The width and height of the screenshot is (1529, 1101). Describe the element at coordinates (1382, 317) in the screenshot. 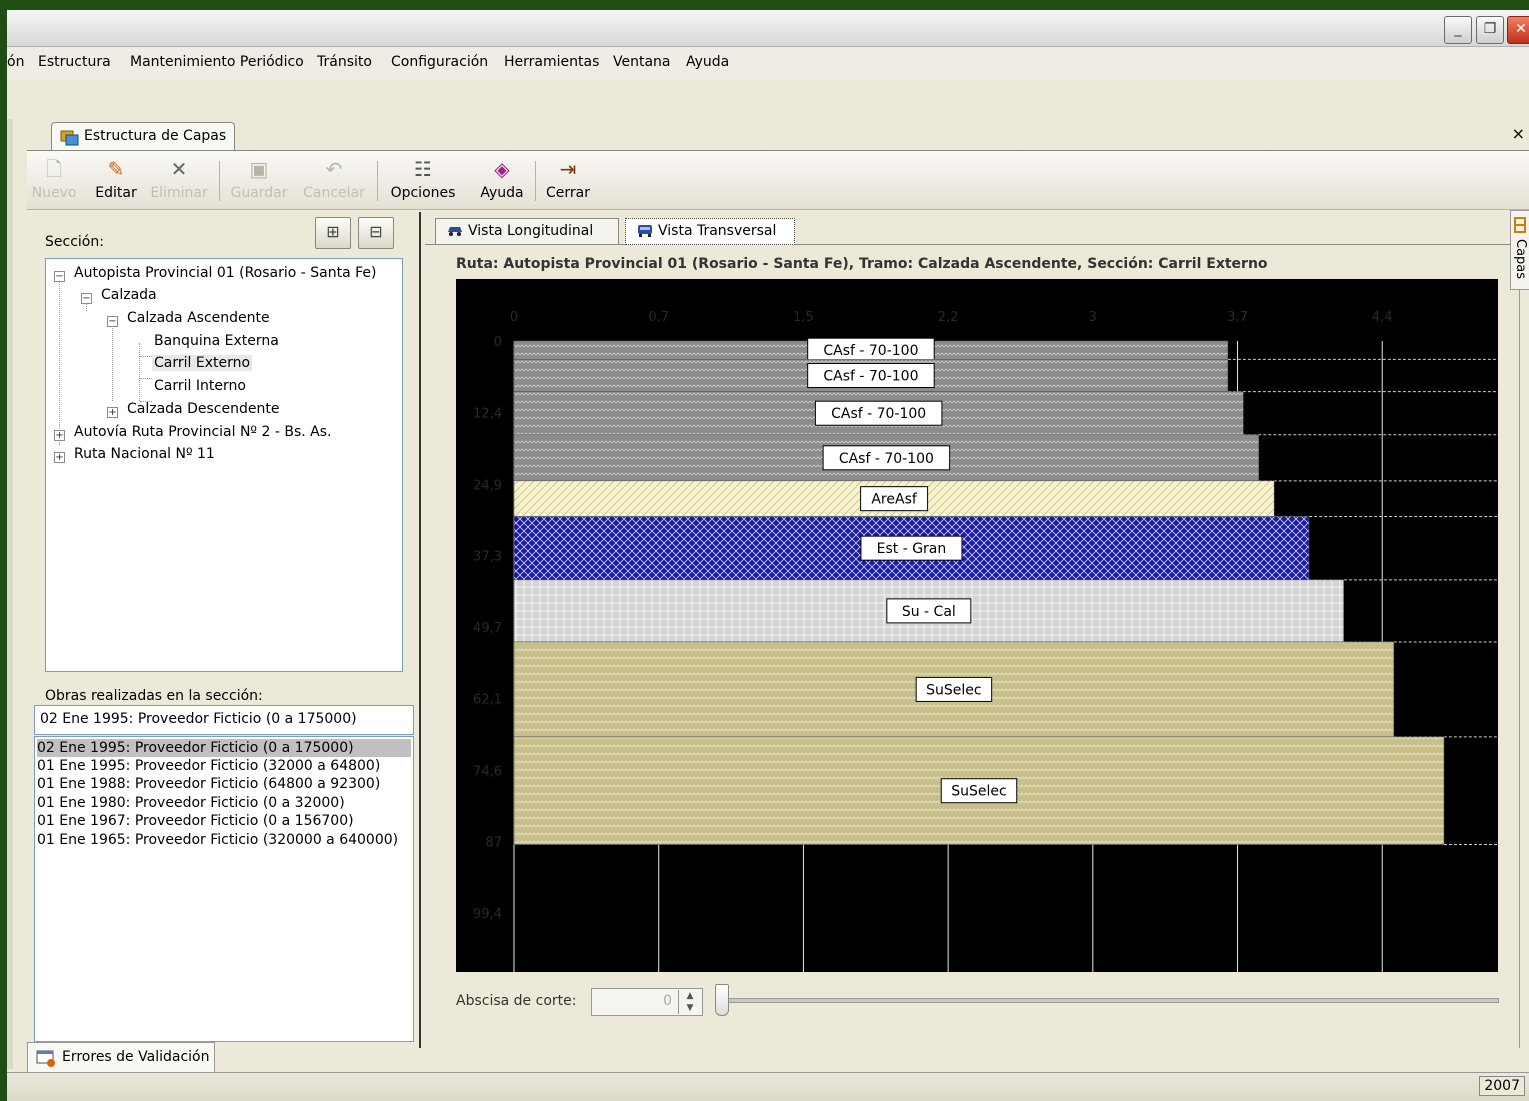

I see `x-tick-label: 4,4` at that location.